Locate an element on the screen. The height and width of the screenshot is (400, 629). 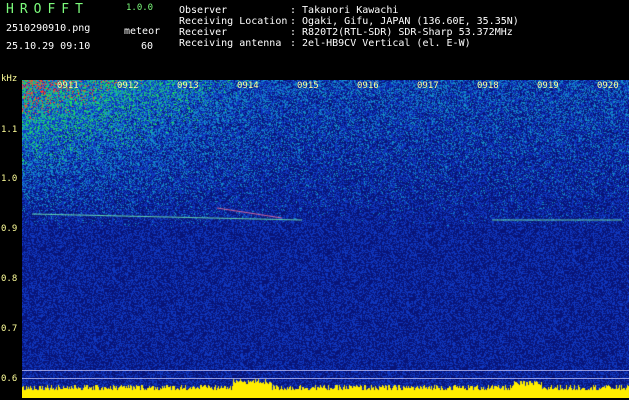
time-tick-0918: 0918 is located at coordinates (488, 86).